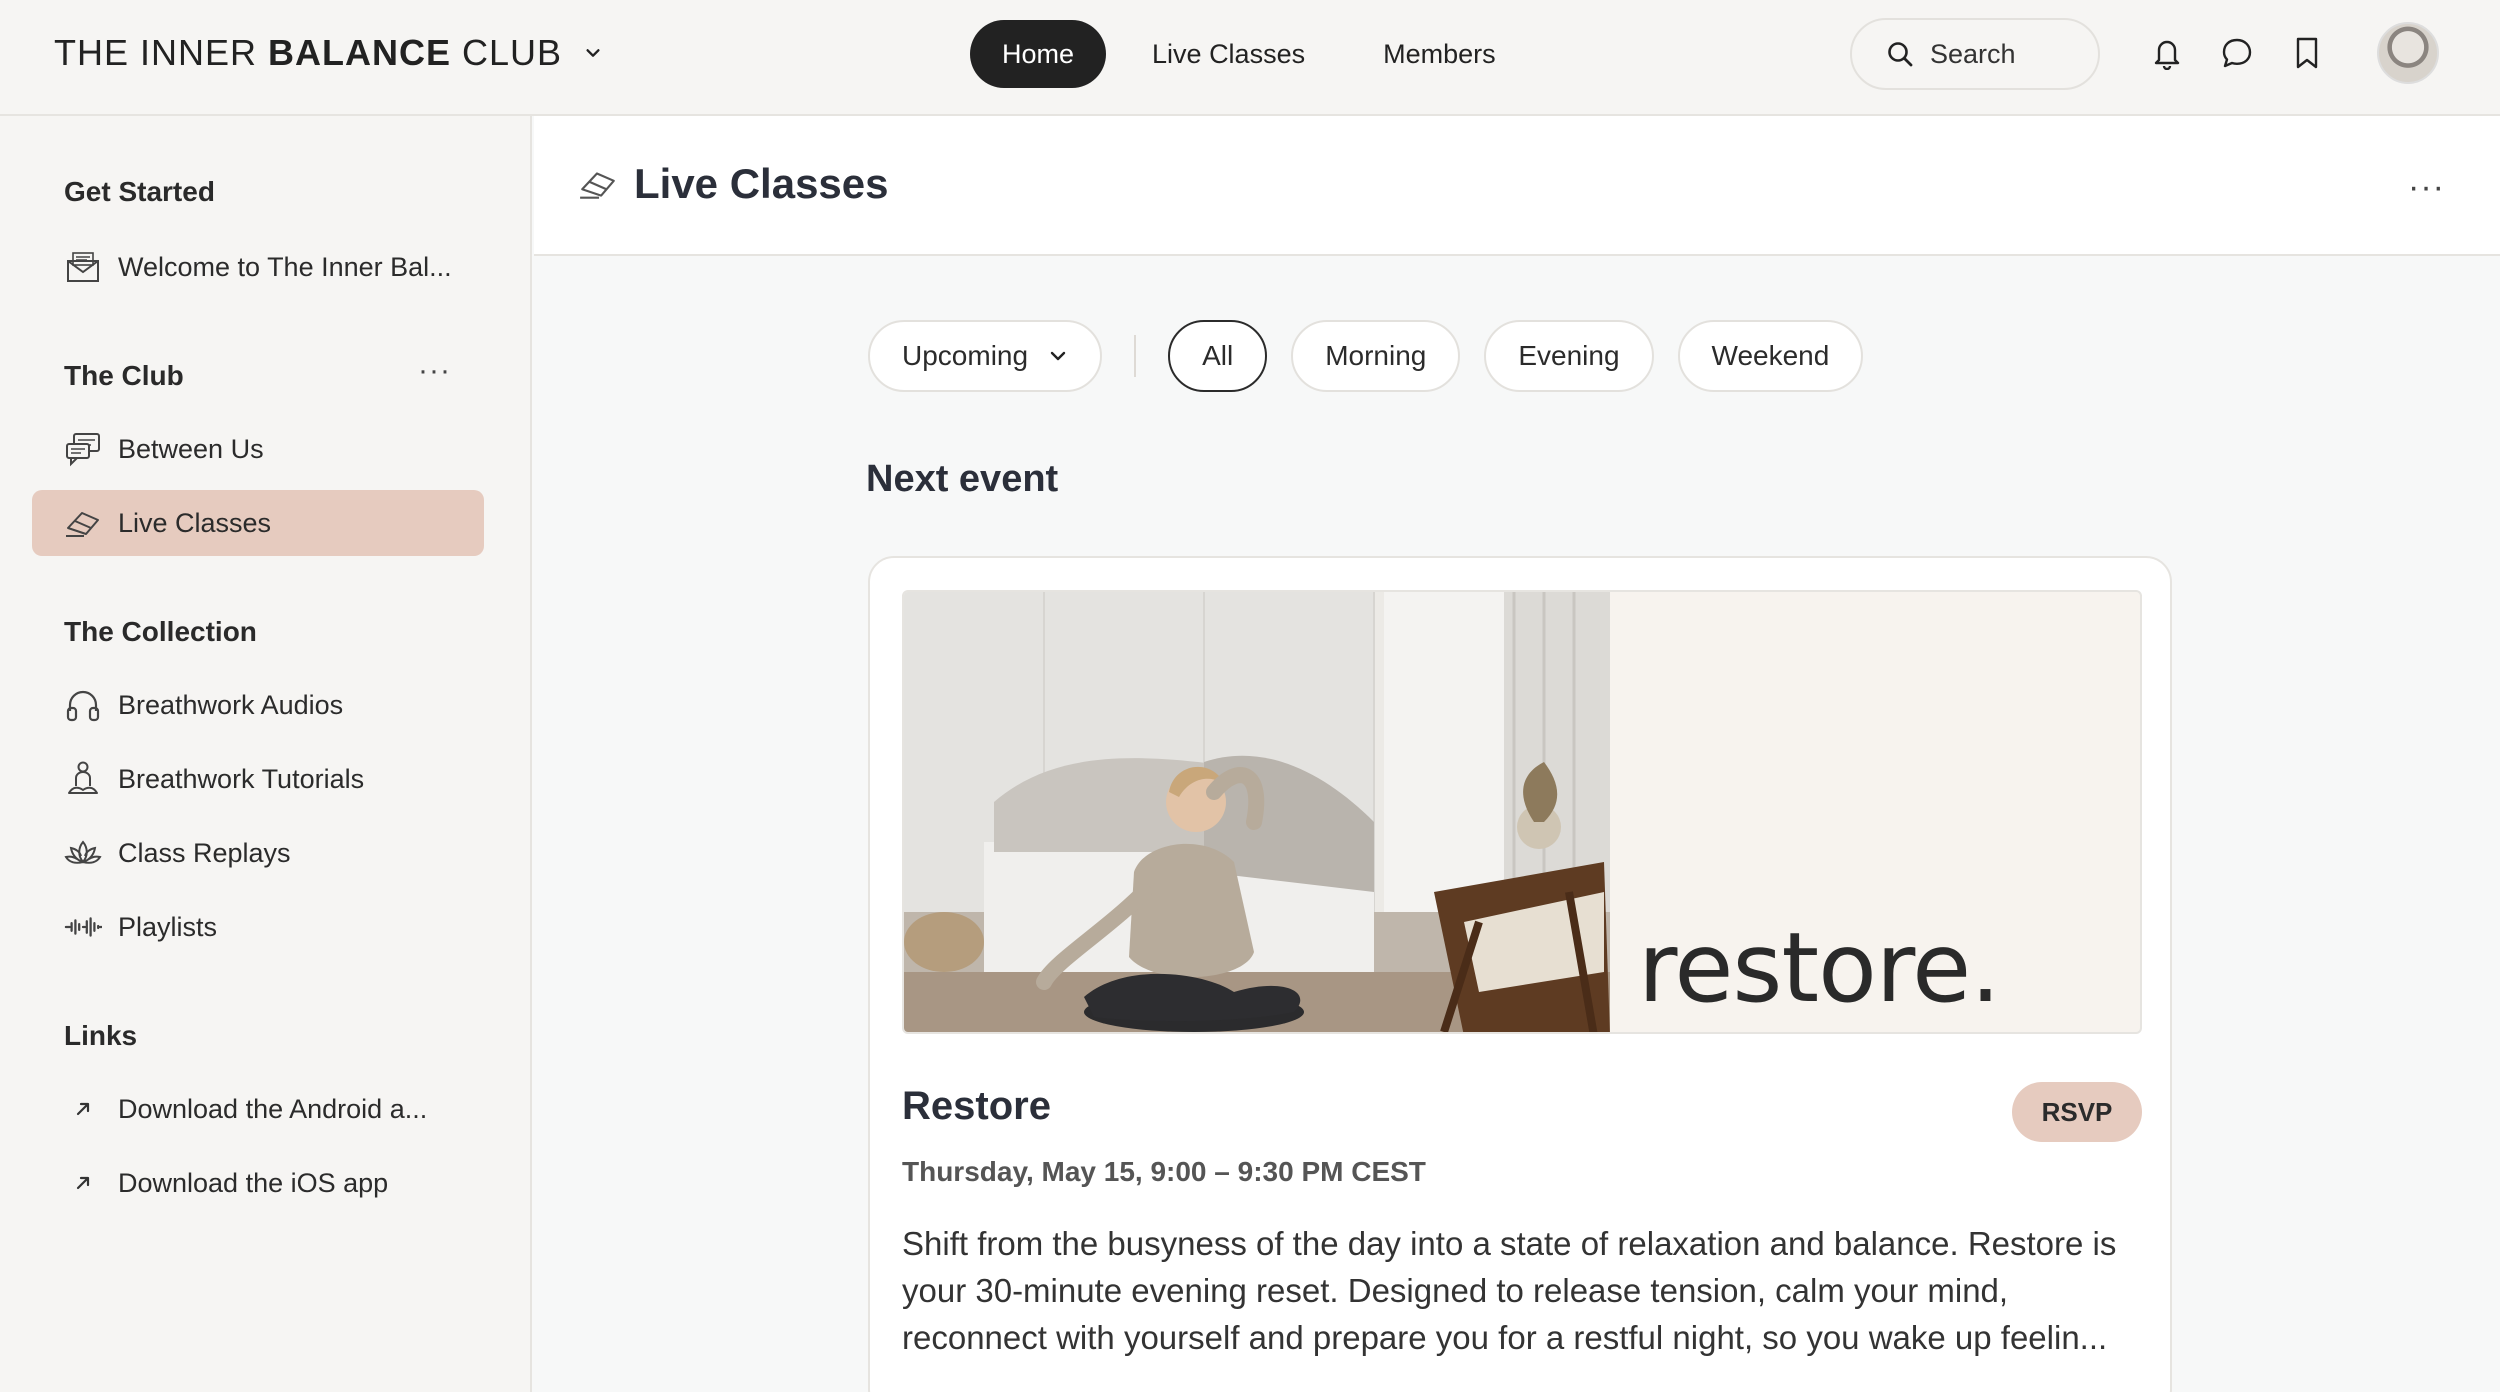 This screenshot has height=1392, width=2500. I want to click on sidebar-item-breathwork-audios: Breathwork Audios, so click(258, 705).